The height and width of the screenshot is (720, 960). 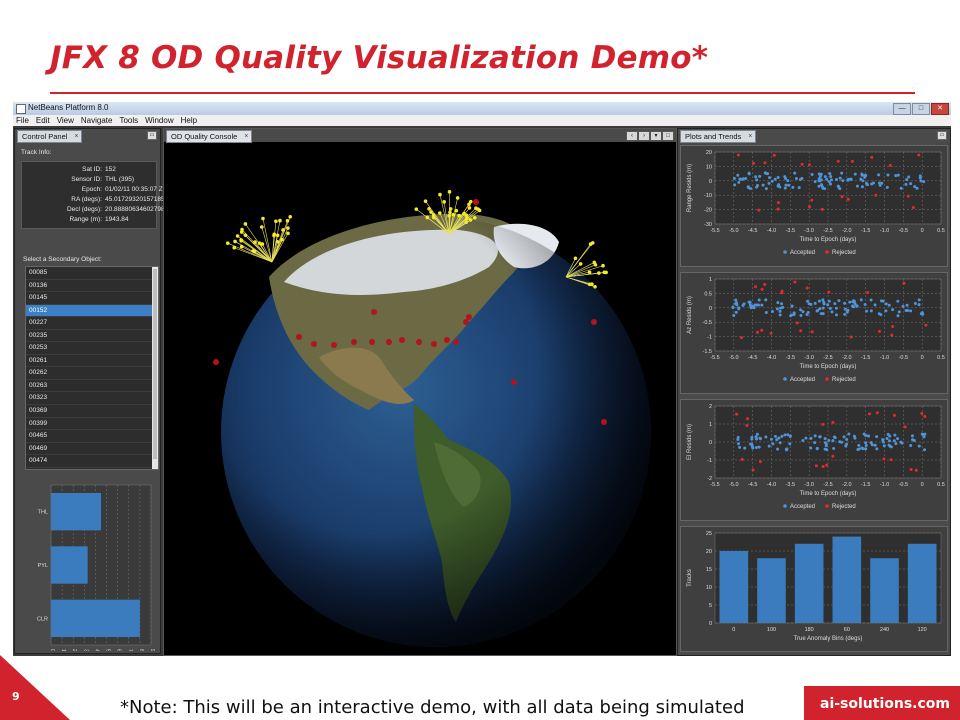 I want to click on y-tick-label: 0.5, so click(x=708, y=294).